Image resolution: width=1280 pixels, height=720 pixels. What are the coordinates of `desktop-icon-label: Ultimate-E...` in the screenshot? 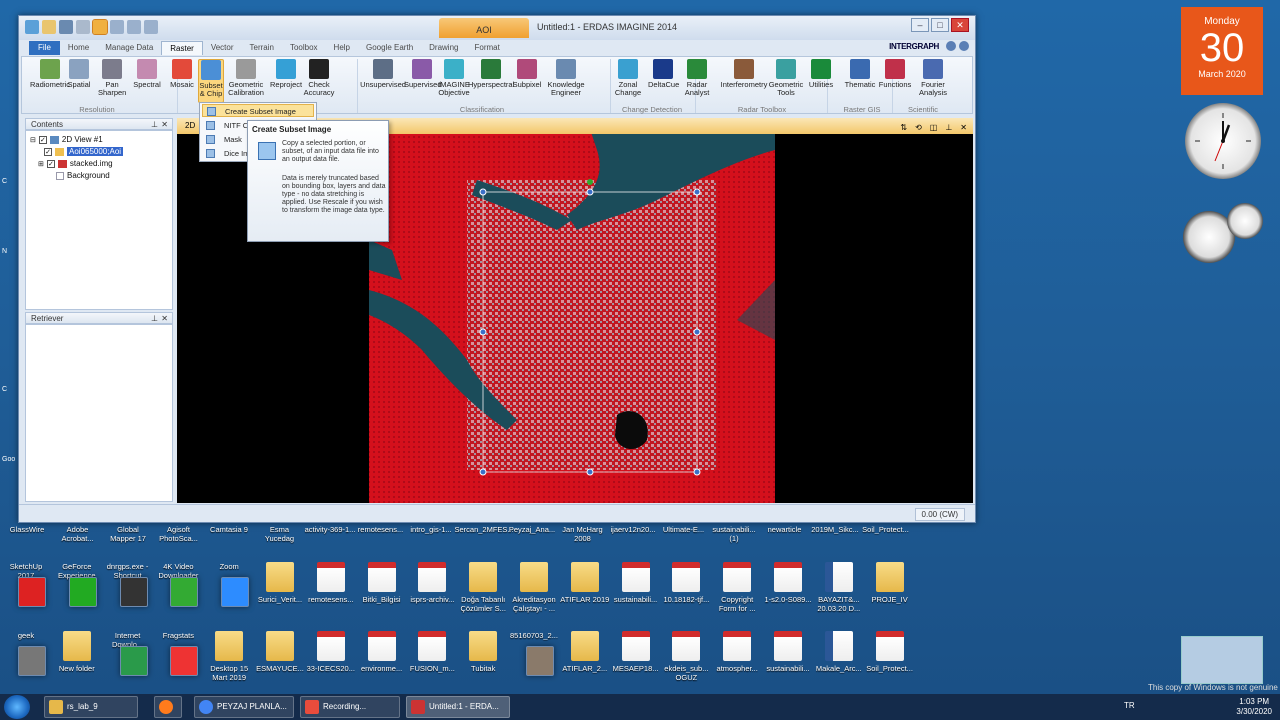 It's located at (684, 529).